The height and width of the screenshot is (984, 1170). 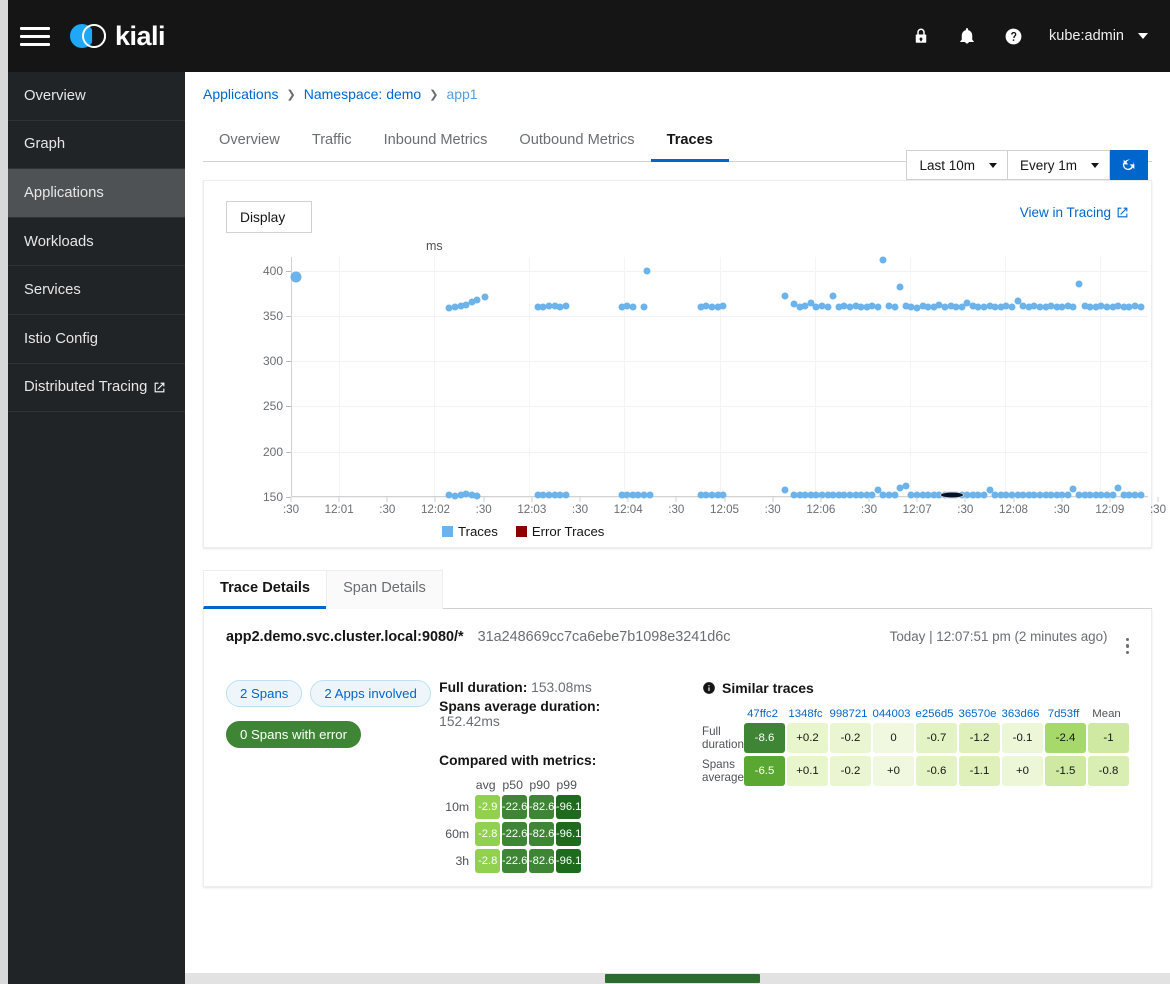 What do you see at coordinates (92, 242) in the screenshot?
I see `sidebar-item-workloads: Workloads` at bounding box center [92, 242].